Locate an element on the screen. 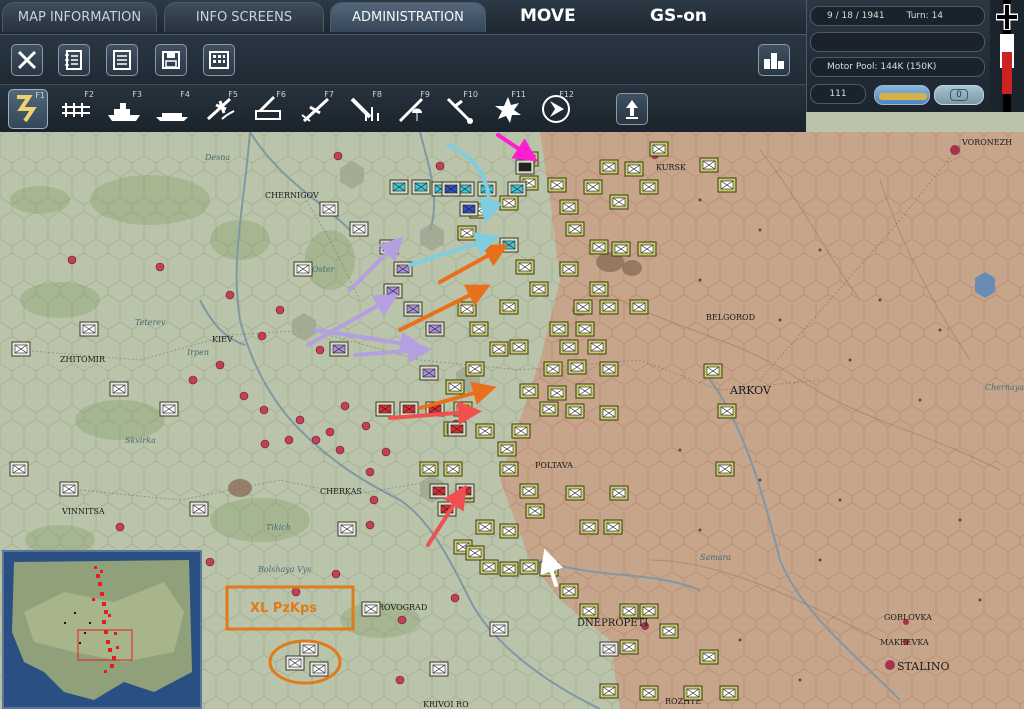 The width and height of the screenshot is (1024, 709). keyboard-icon is located at coordinates (219, 60).